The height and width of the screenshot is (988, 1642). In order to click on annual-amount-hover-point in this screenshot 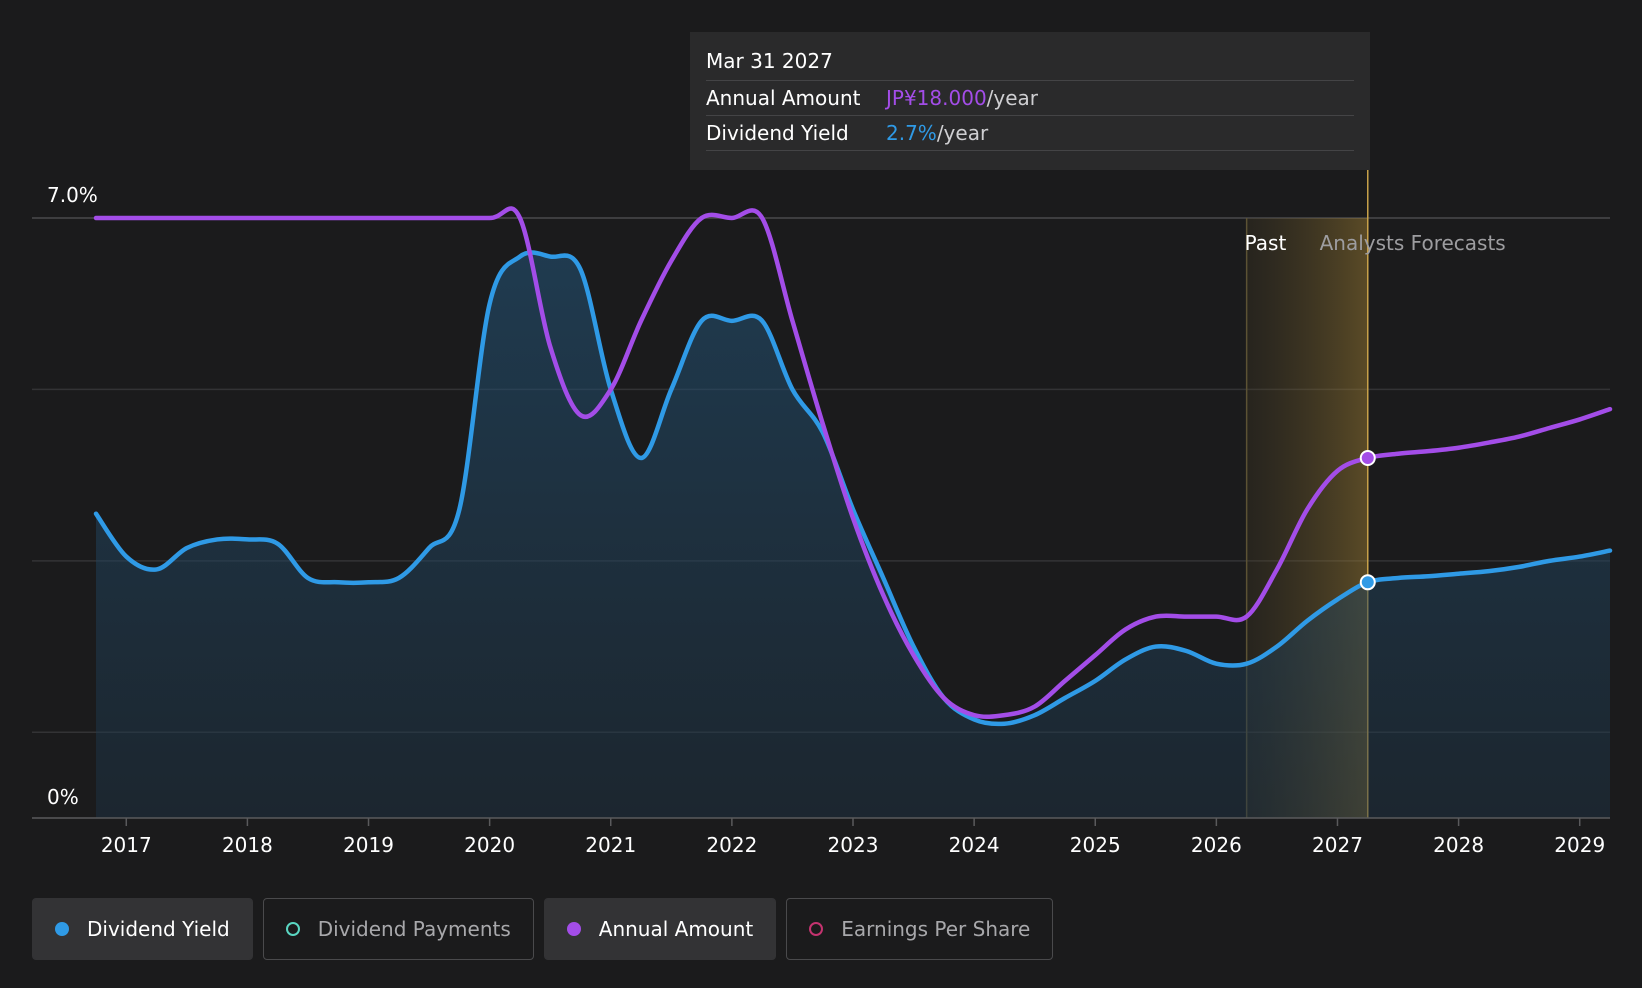, I will do `click(1367, 458)`.